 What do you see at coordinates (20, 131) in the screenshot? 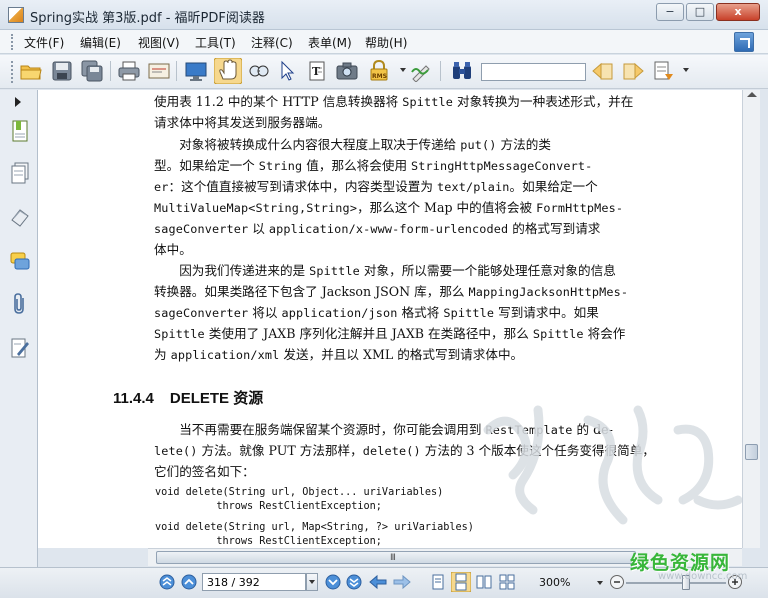
I see `bookmarks-icon` at bounding box center [20, 131].